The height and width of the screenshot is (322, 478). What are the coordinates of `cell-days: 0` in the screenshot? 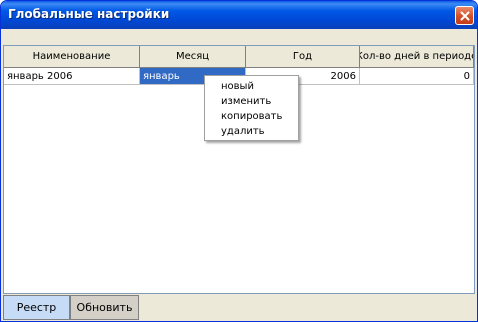 It's located at (417, 76).